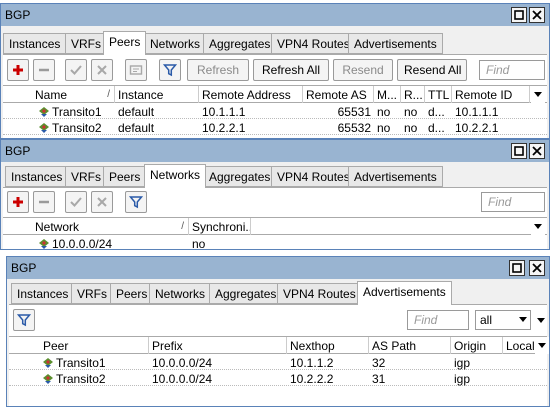 The width and height of the screenshot is (550, 407). I want to click on column-header-name: Name /, so click(59, 94).